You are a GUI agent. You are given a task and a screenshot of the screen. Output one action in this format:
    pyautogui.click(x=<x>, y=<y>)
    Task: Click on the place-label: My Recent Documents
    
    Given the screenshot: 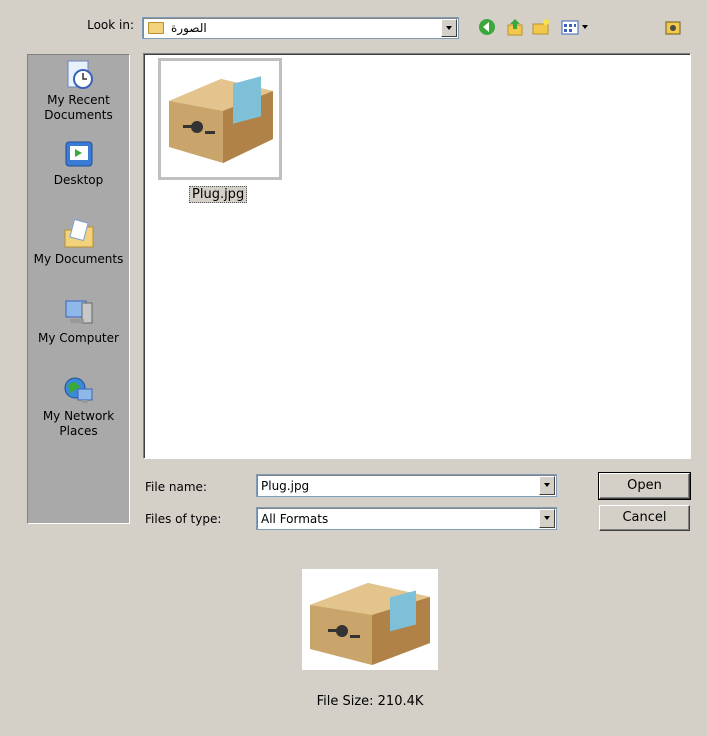 What is the action you would take?
    pyautogui.click(x=78, y=107)
    